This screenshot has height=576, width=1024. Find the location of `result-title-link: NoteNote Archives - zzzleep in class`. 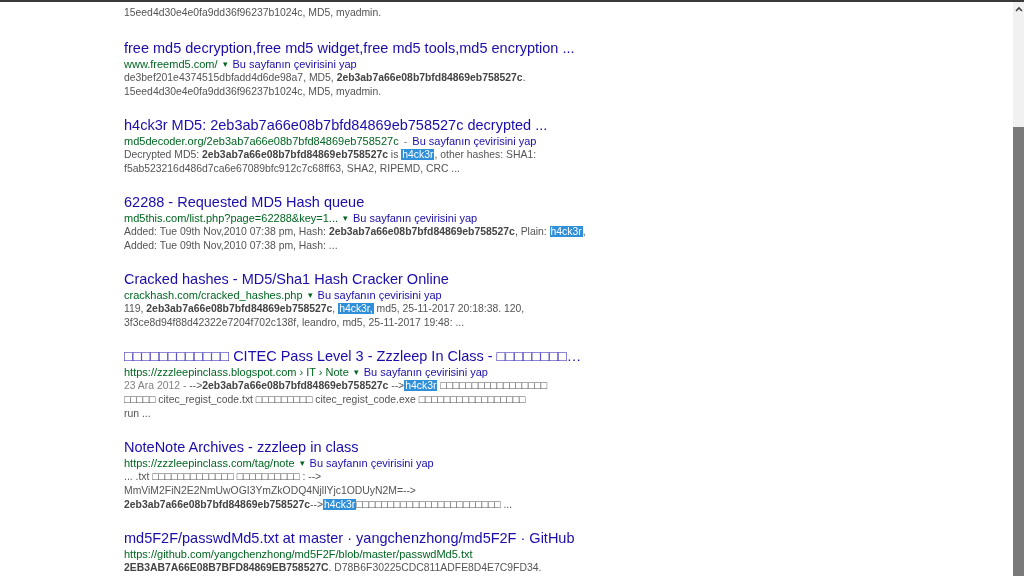

result-title-link: NoteNote Archives - zzzleep in class is located at coordinates (241, 447).